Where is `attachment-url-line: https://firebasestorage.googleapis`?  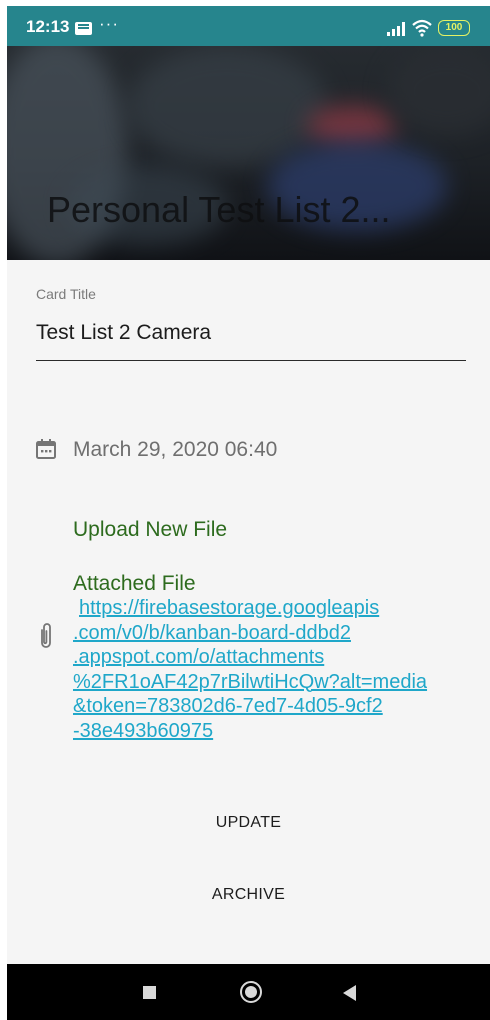
attachment-url-line: https://firebasestorage.googleapis is located at coordinates (278, 608).